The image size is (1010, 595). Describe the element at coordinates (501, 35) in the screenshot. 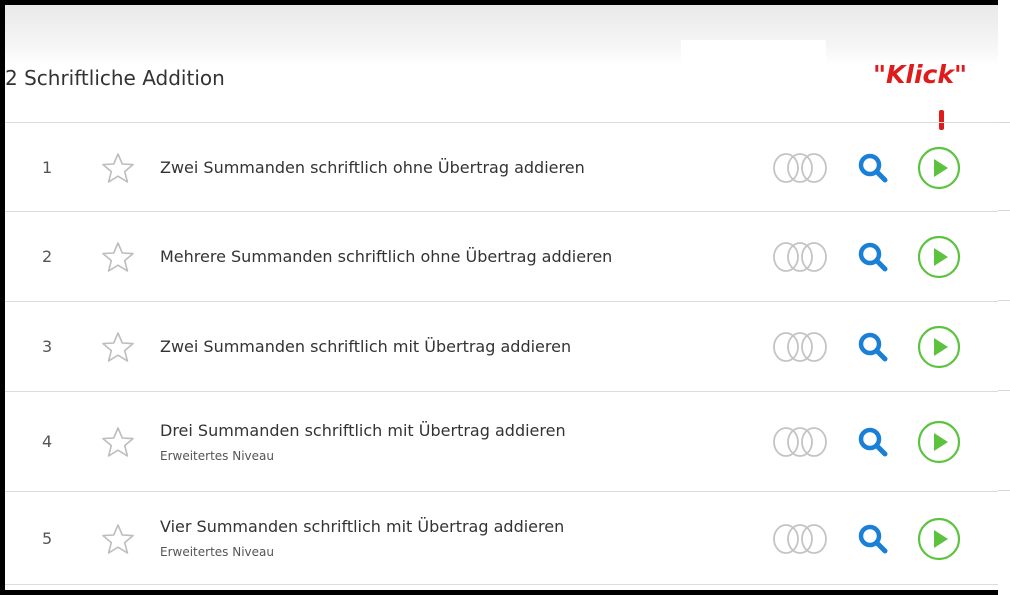

I see `panel-header-background` at that location.